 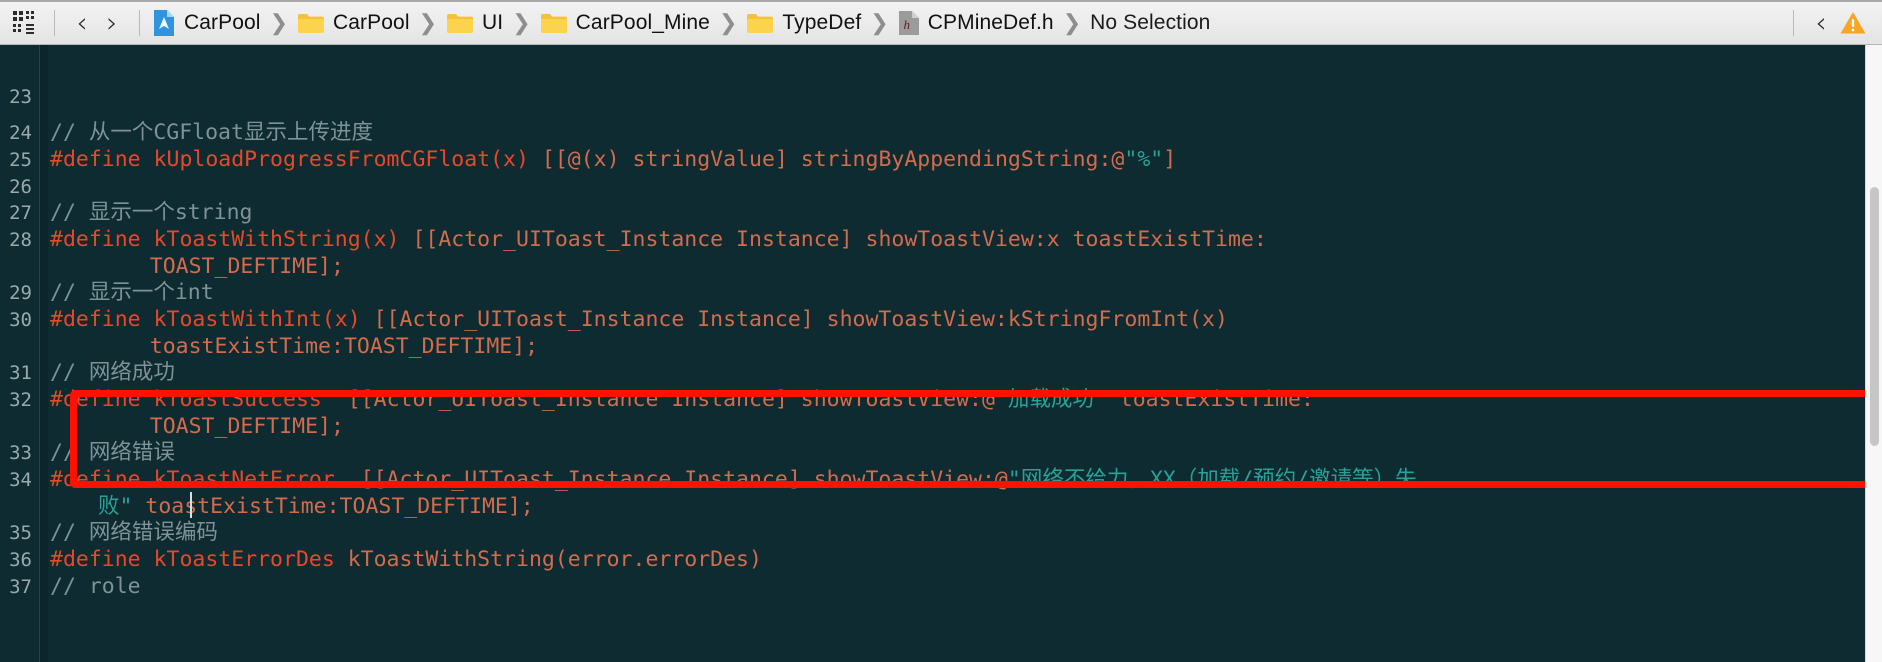 What do you see at coordinates (20, 240) in the screenshot?
I see `line-number: 28` at bounding box center [20, 240].